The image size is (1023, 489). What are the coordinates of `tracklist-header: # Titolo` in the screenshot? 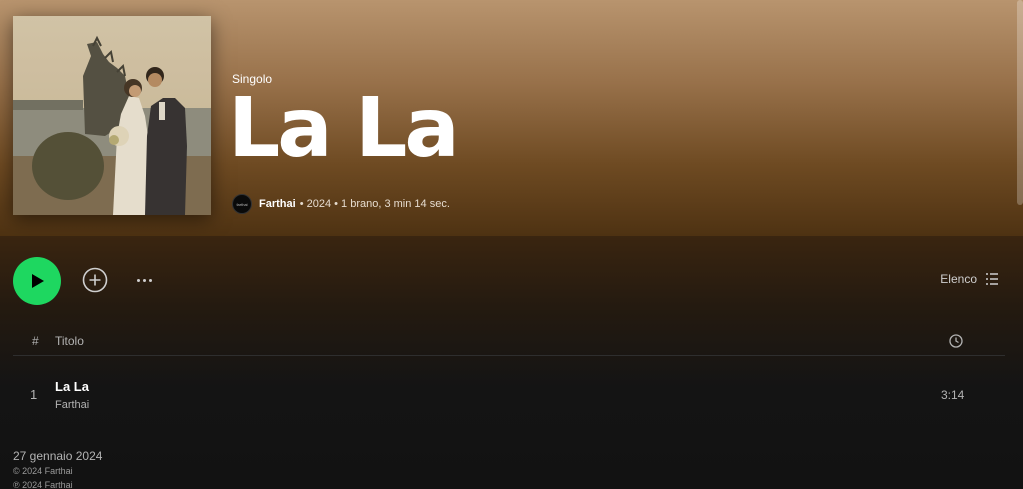 It's located at (509, 343).